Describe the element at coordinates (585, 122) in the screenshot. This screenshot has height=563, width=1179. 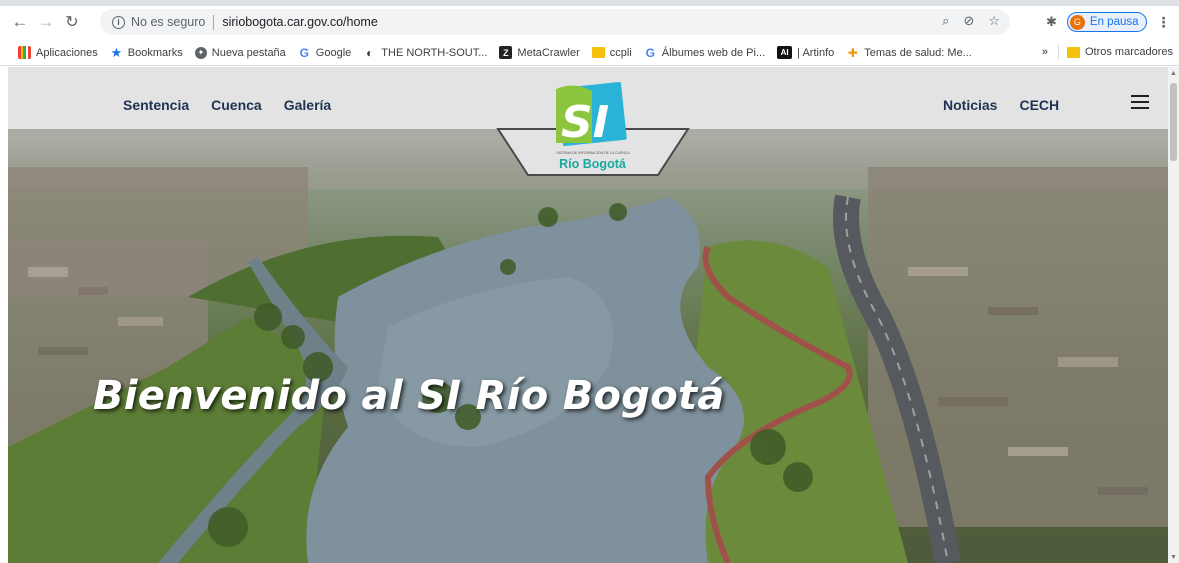
I see `svg-text: SI` at that location.